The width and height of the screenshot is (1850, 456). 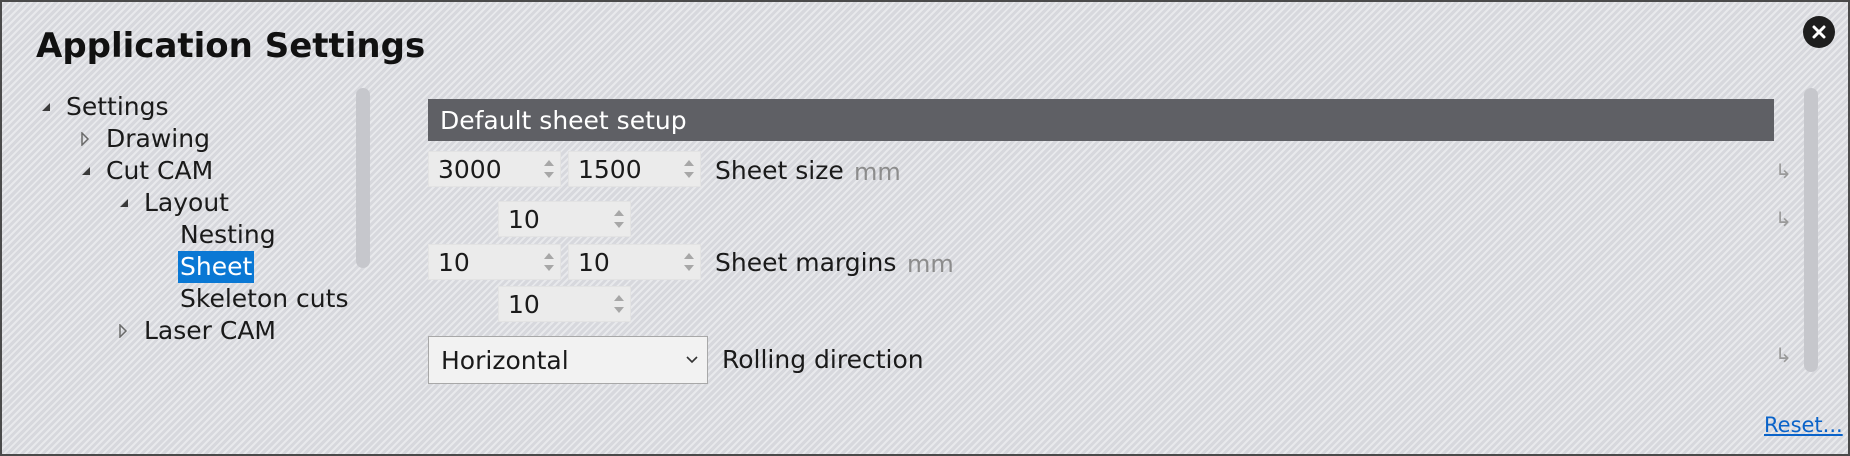 I want to click on tree-item-drawing: Drawing, so click(x=146, y=139).